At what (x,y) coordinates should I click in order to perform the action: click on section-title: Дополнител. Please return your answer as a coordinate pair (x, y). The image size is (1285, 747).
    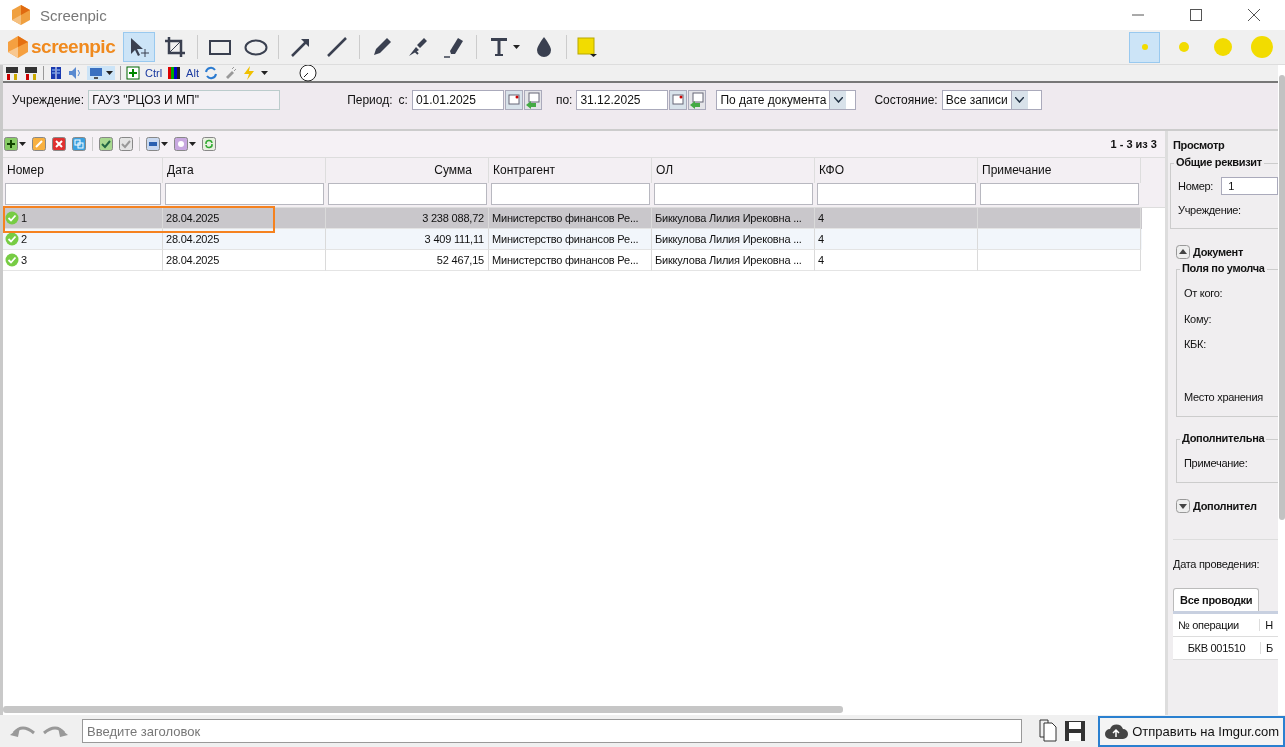
    Looking at the image, I should click on (1225, 506).